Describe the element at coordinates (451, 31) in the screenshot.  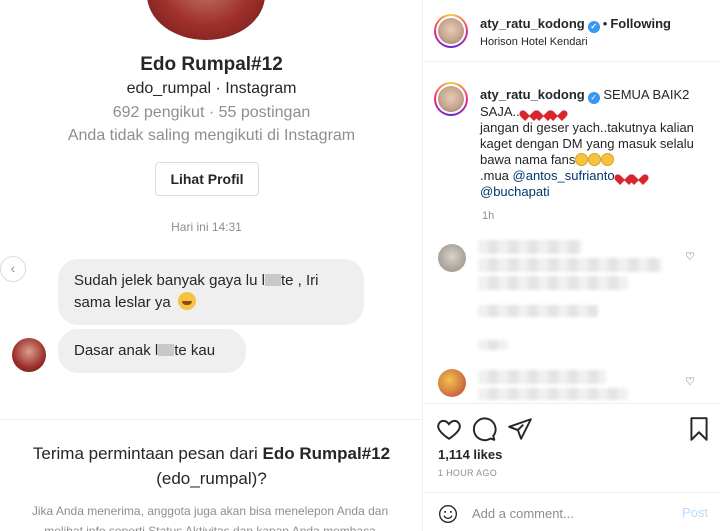
I see `author-avatar` at that location.